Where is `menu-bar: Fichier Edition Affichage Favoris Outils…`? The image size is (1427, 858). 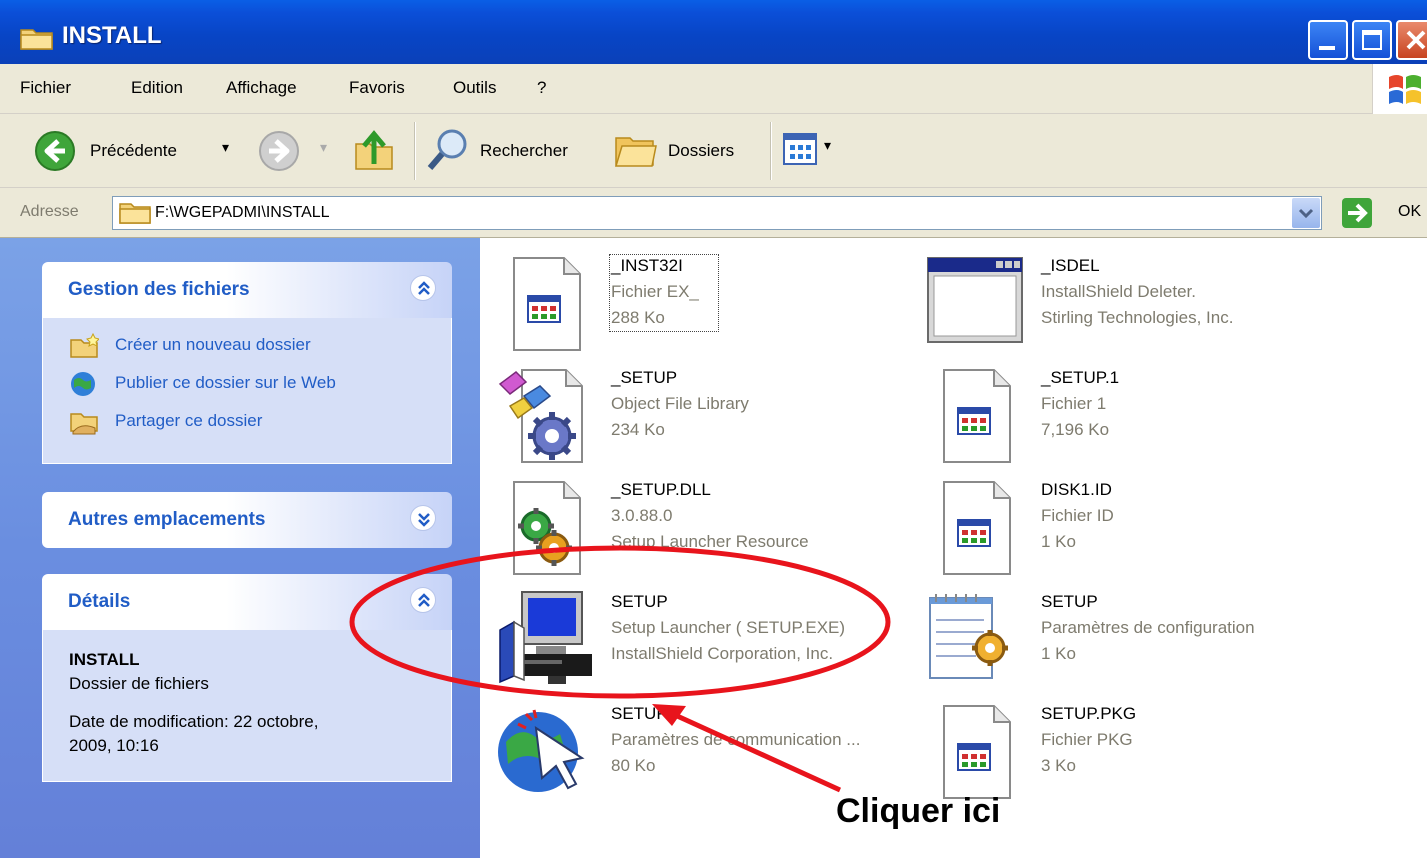 menu-bar: Fichier Edition Affichage Favoris Outils… is located at coordinates (713, 89).